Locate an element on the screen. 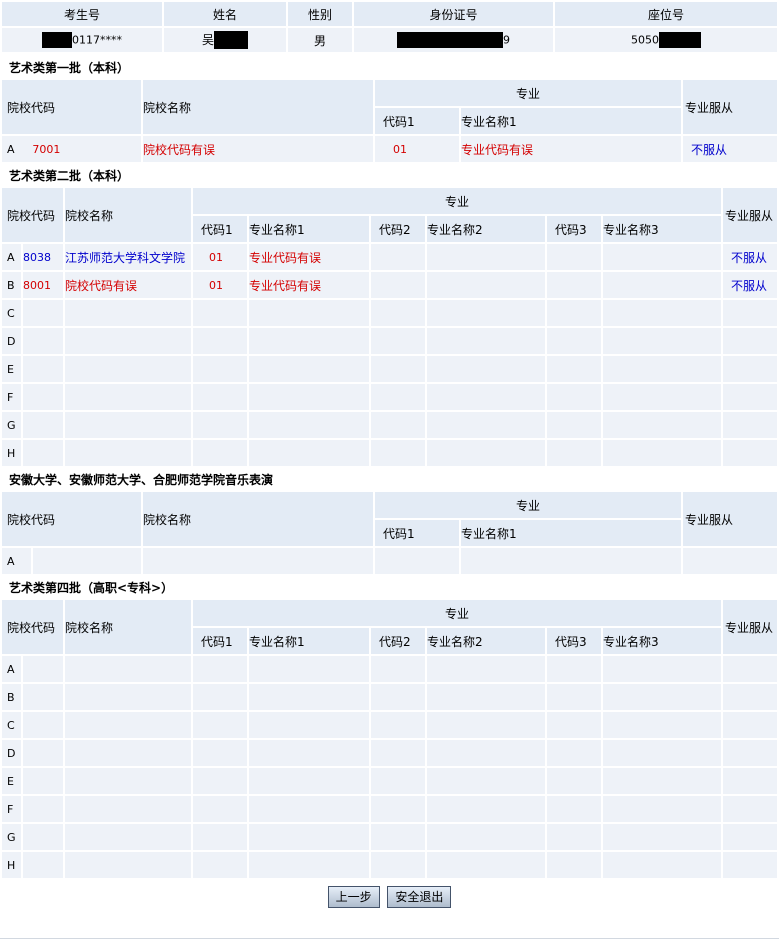 The width and height of the screenshot is (779, 942). school-code-value: 8038 is located at coordinates (43, 257).